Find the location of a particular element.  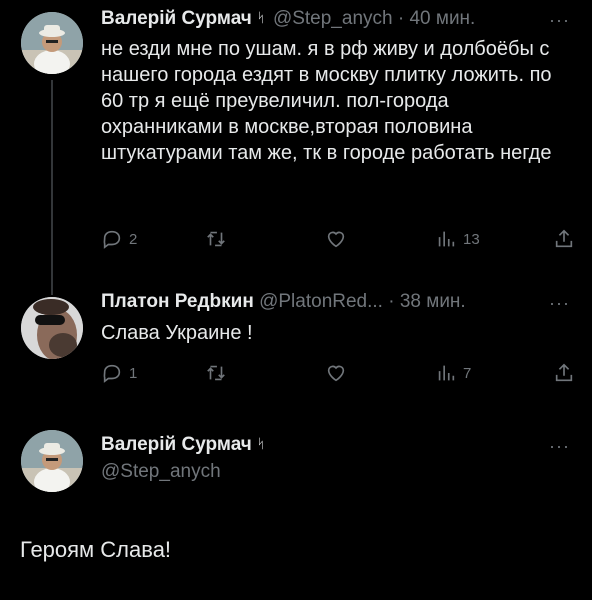

action-bar: 1 7 is located at coordinates (338, 374).